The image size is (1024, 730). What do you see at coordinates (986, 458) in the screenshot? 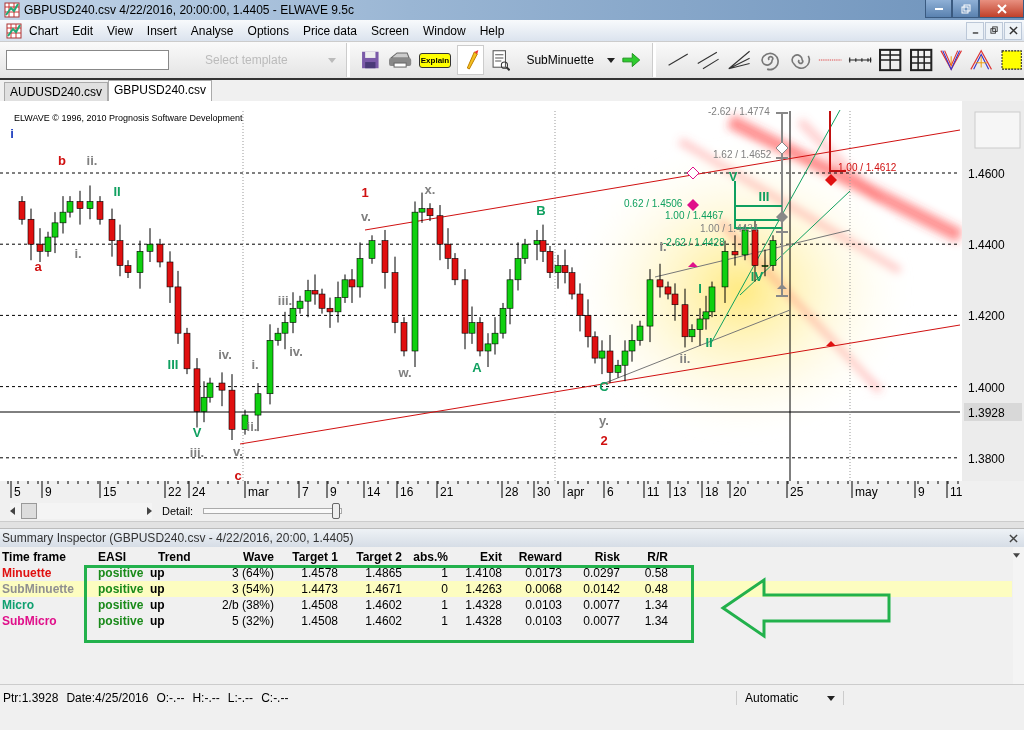
I see `price-label: 1.3800` at bounding box center [986, 458].